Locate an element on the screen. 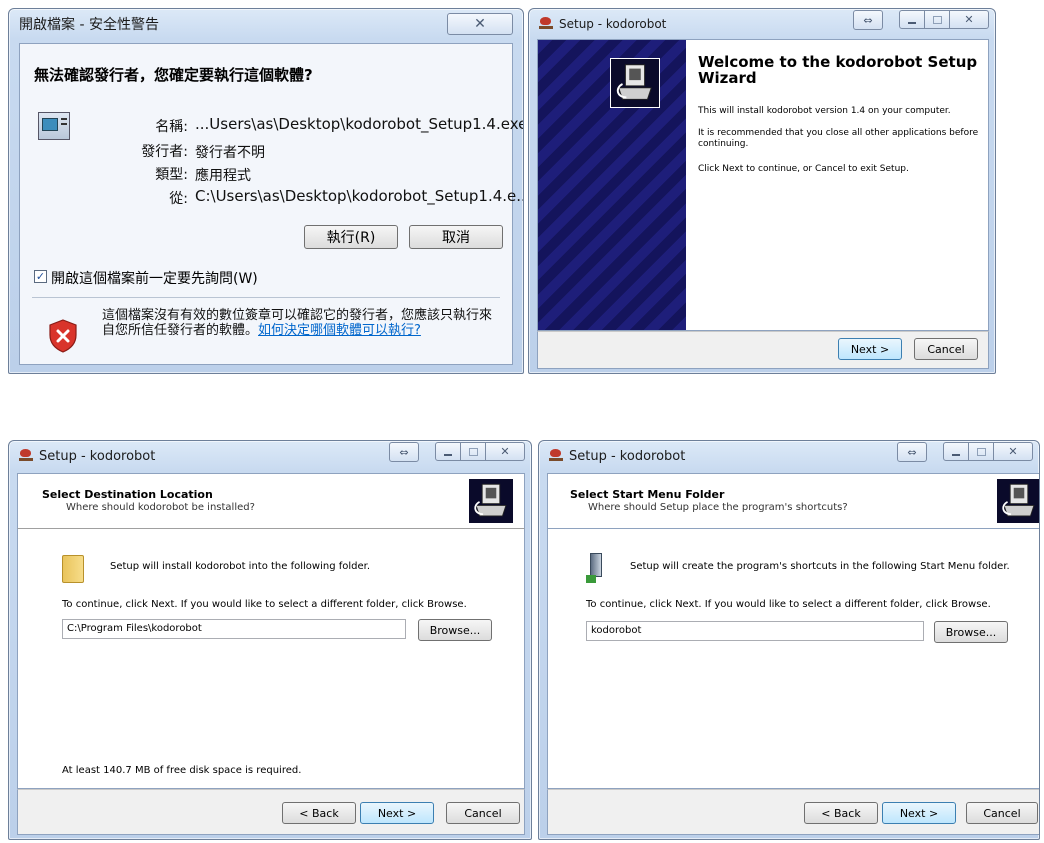 The image size is (1044, 843). program-group-icon is located at coordinates (596, 568).